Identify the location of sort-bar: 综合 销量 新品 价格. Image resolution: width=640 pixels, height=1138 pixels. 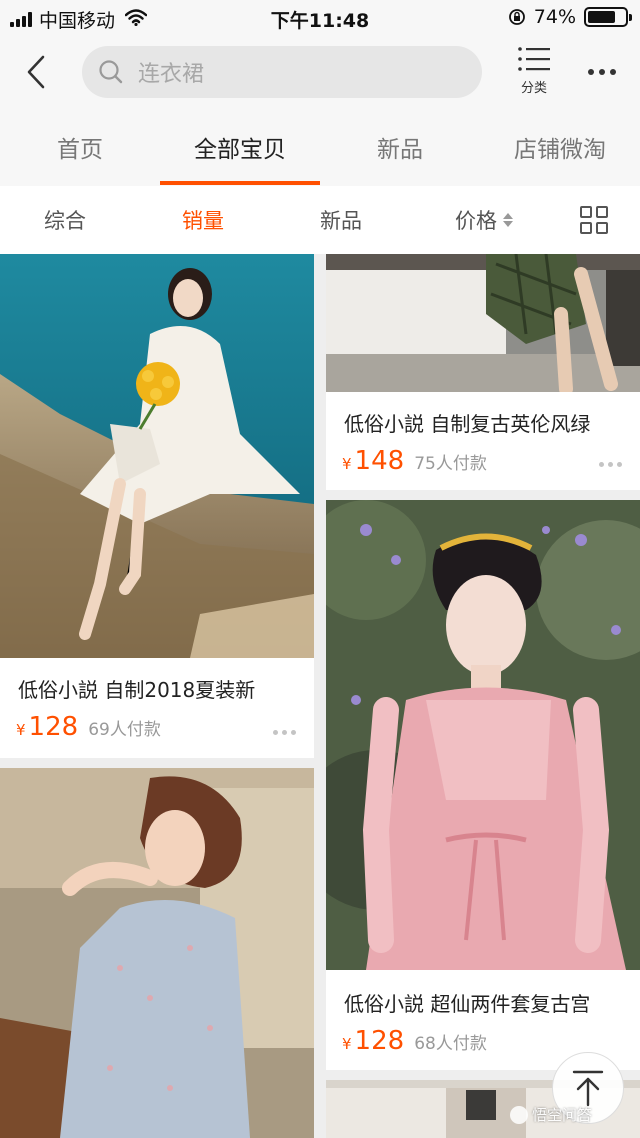
(320, 220).